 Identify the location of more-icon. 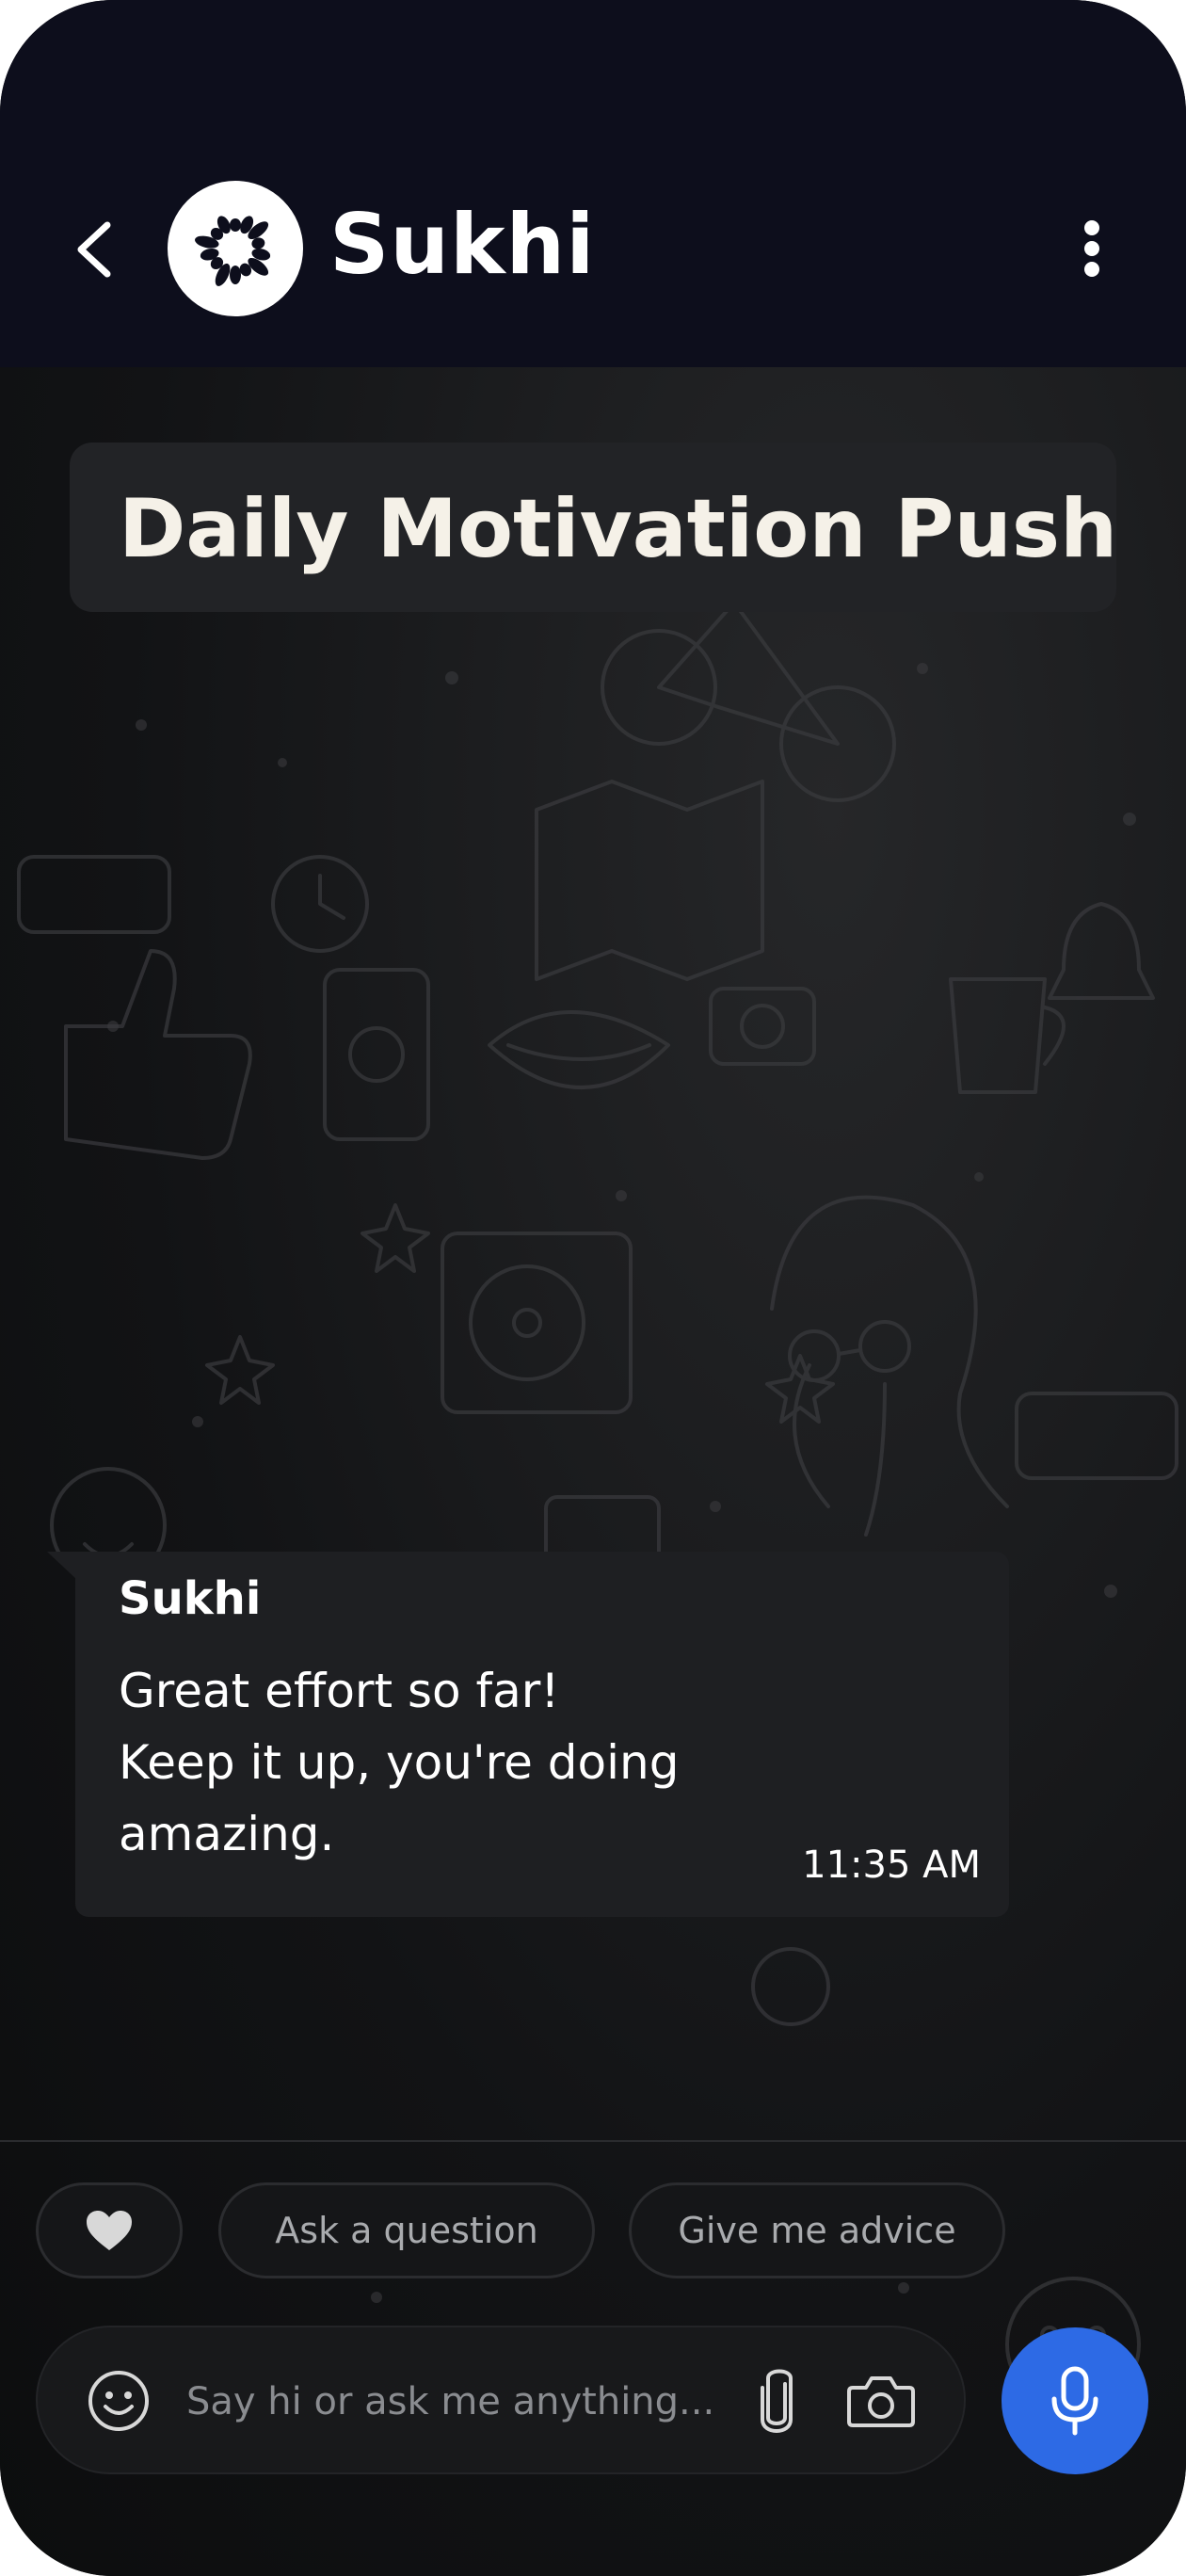
(1091, 227).